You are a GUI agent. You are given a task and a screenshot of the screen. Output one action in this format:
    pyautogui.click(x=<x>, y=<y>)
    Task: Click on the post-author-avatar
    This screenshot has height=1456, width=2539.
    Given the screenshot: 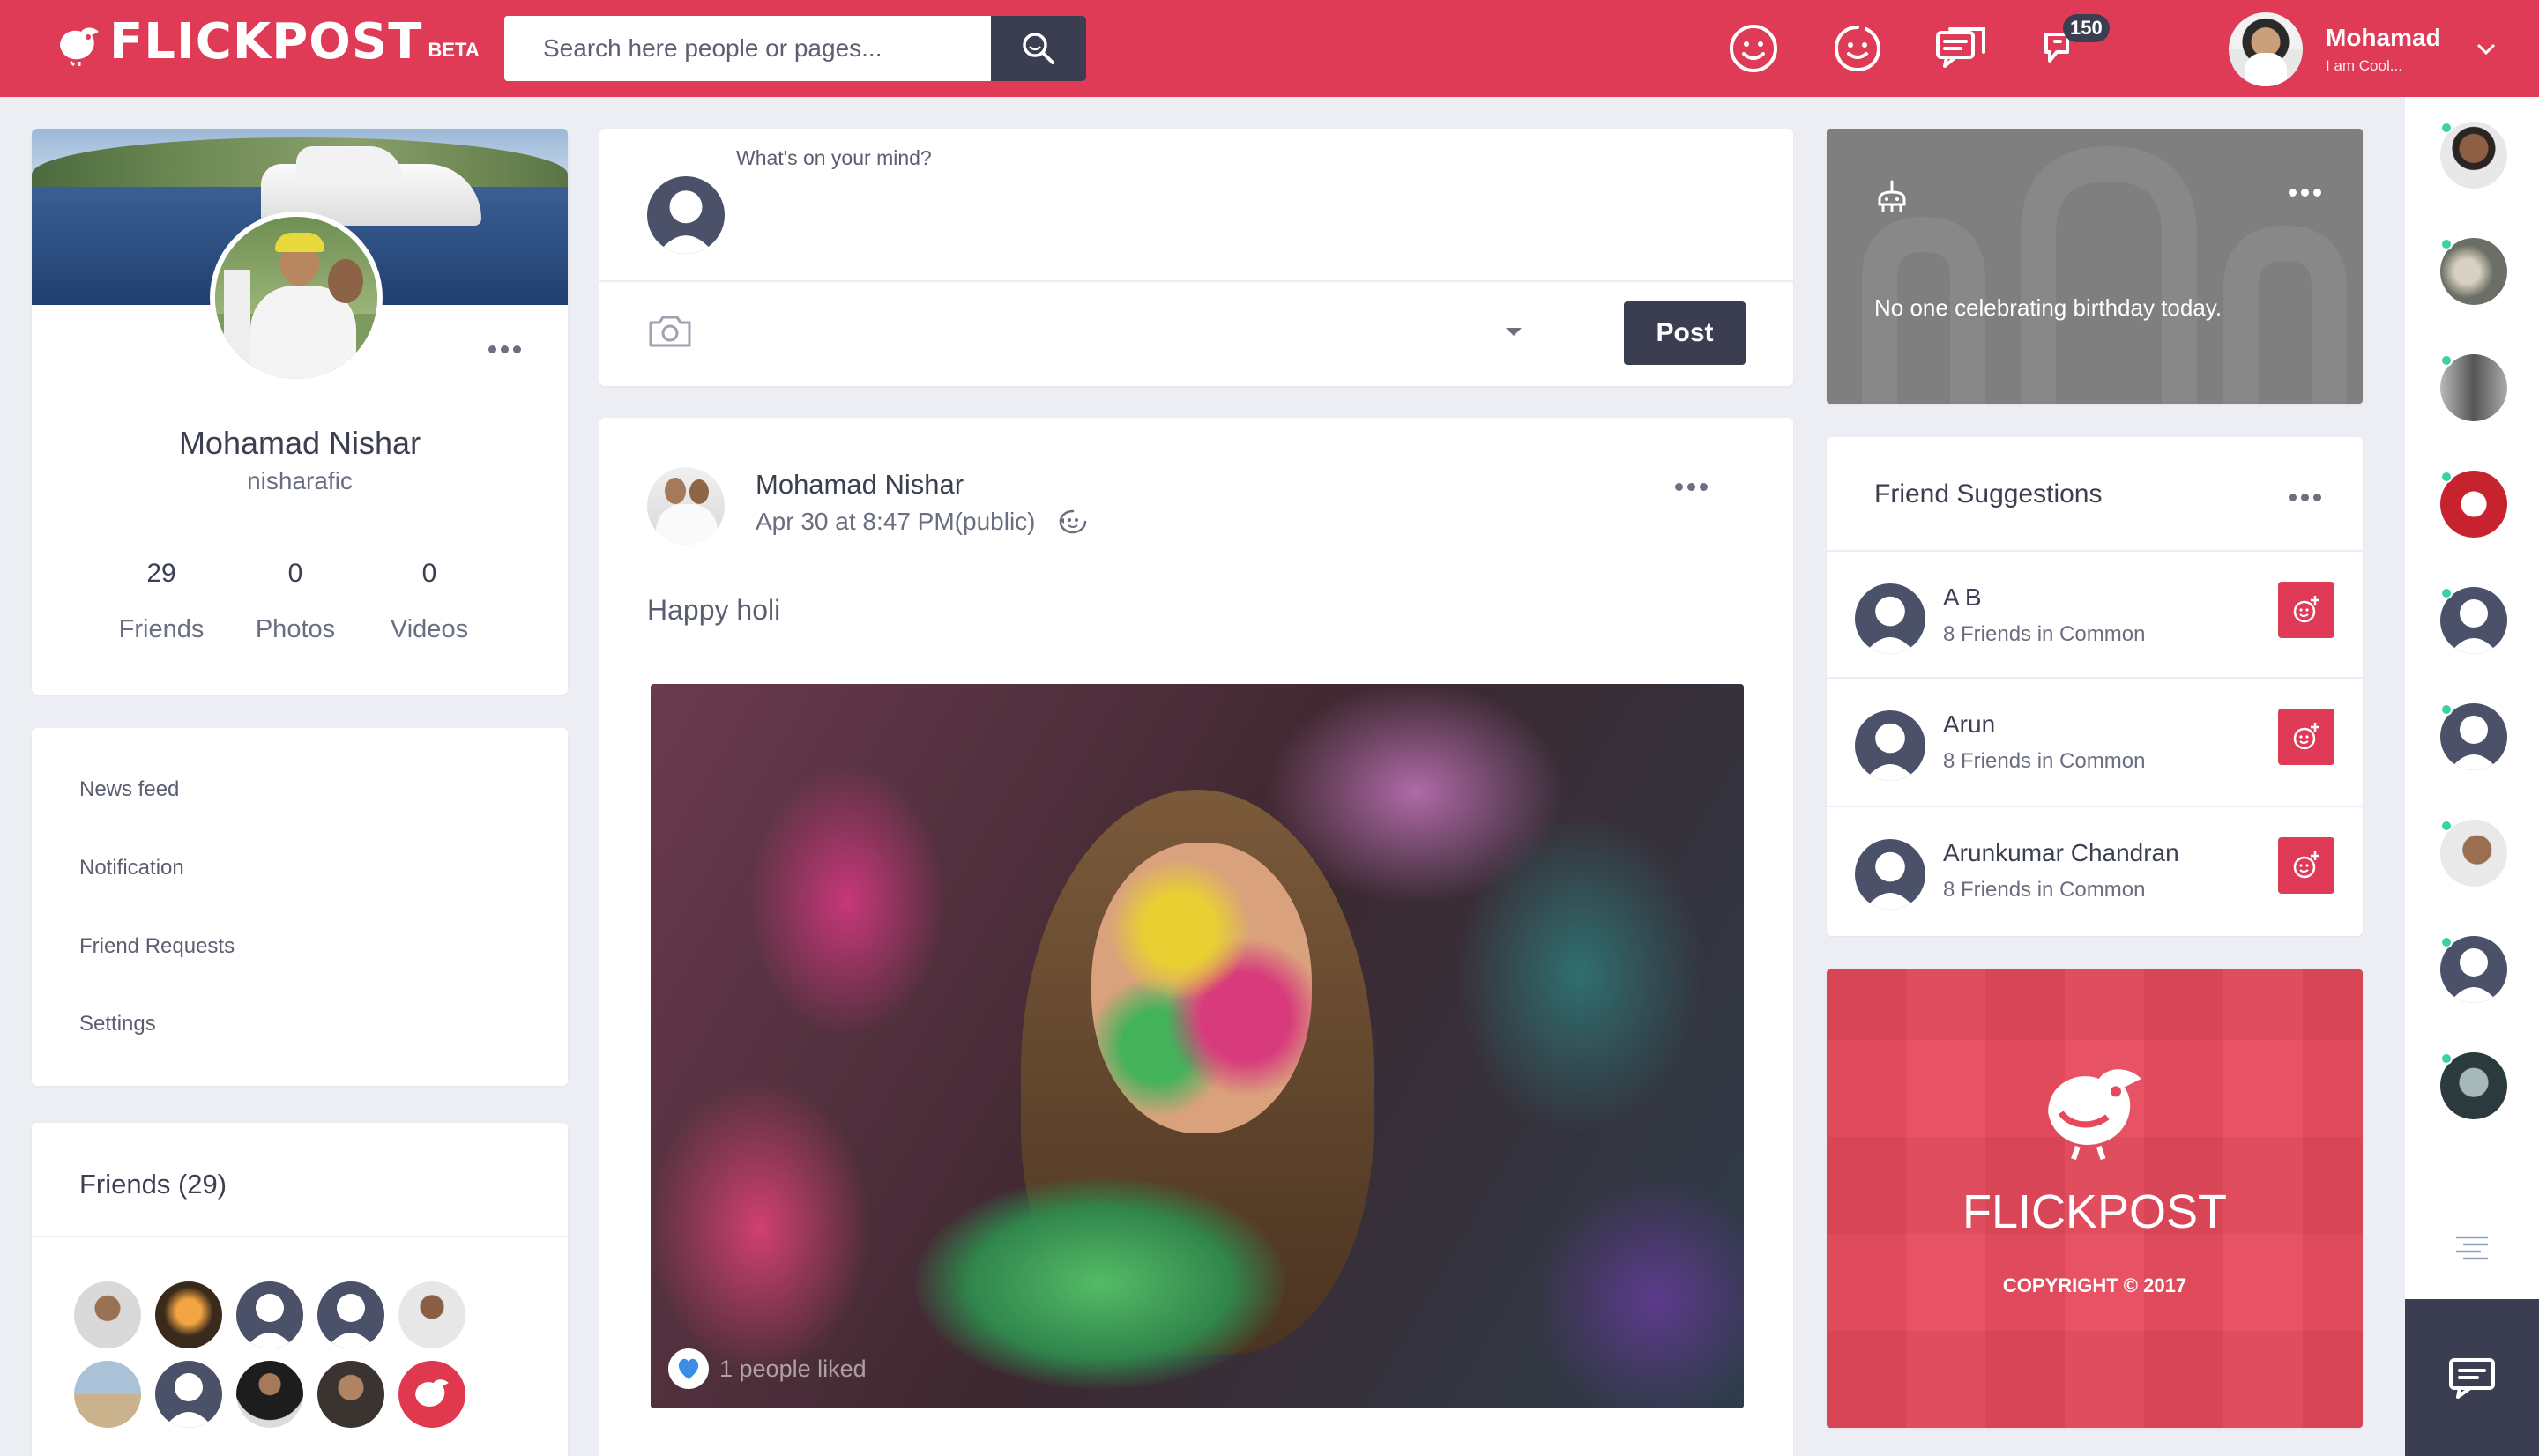 What is the action you would take?
    pyautogui.click(x=686, y=506)
    